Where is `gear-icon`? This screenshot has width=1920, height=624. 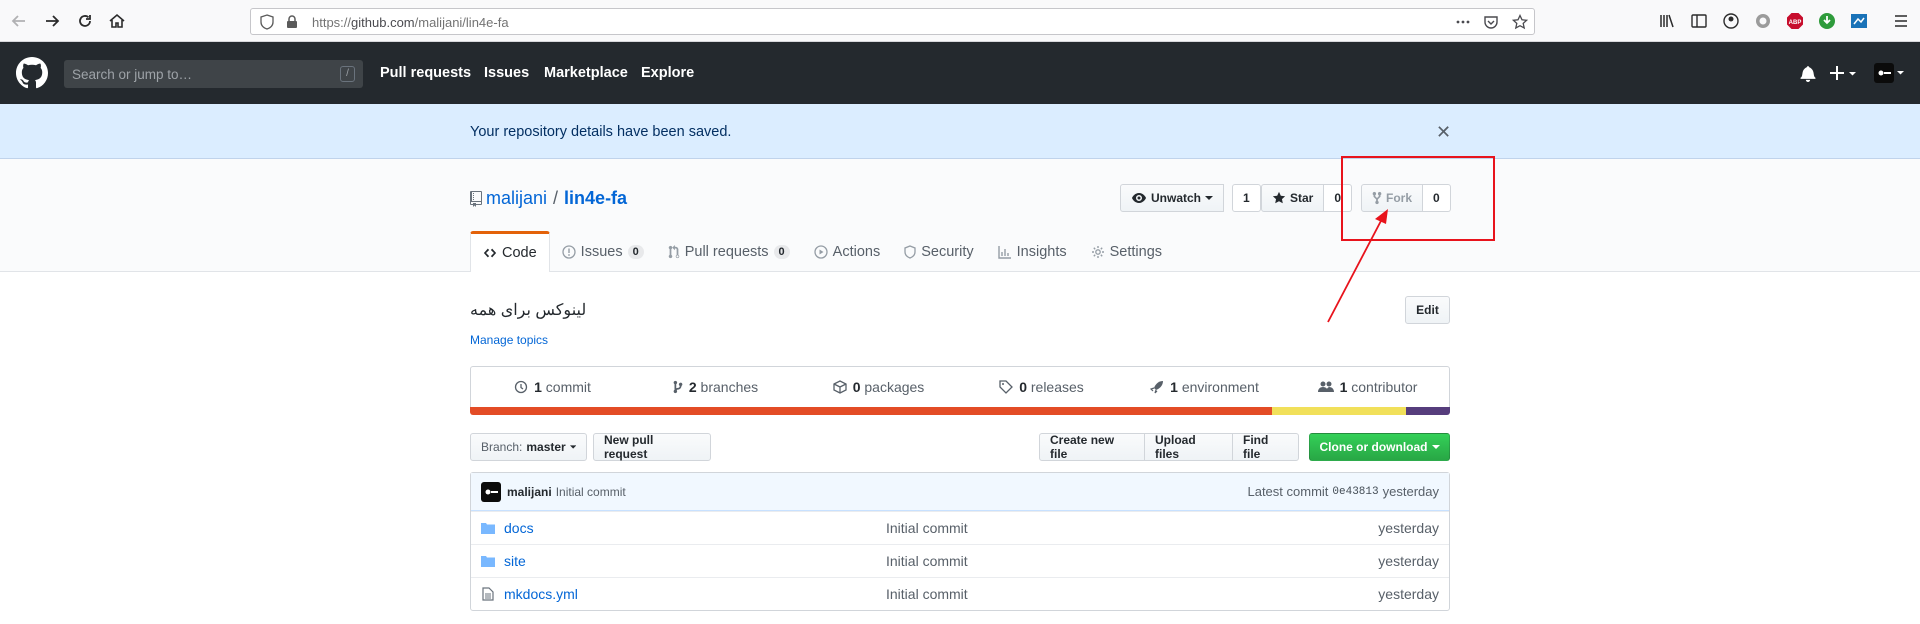
gear-icon is located at coordinates (1097, 251).